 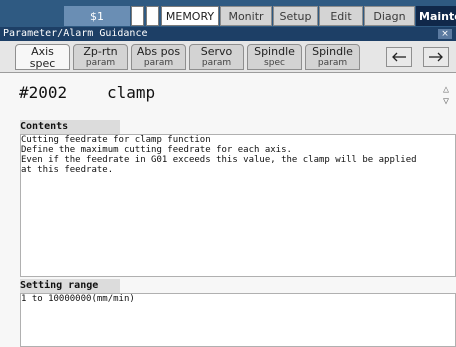 I want to click on window-title-bar: Parameter/Alarm Guidance ×, so click(x=228, y=34).